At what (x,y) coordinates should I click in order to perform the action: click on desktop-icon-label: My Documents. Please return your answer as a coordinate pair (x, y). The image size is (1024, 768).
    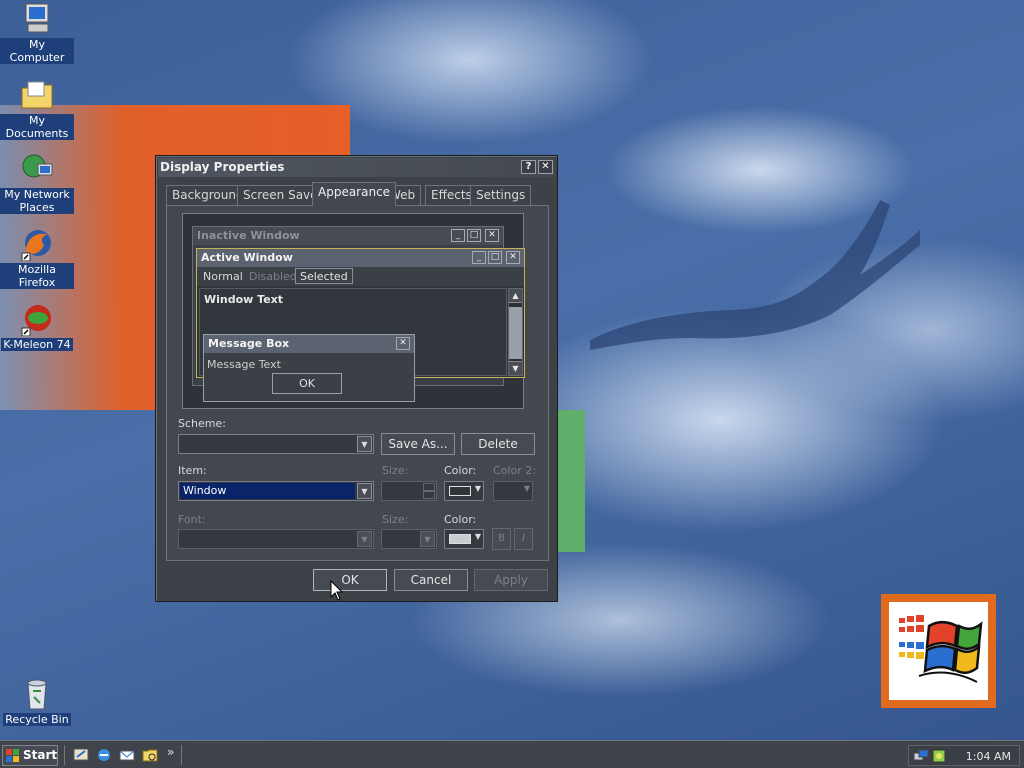
    Looking at the image, I should click on (37, 127).